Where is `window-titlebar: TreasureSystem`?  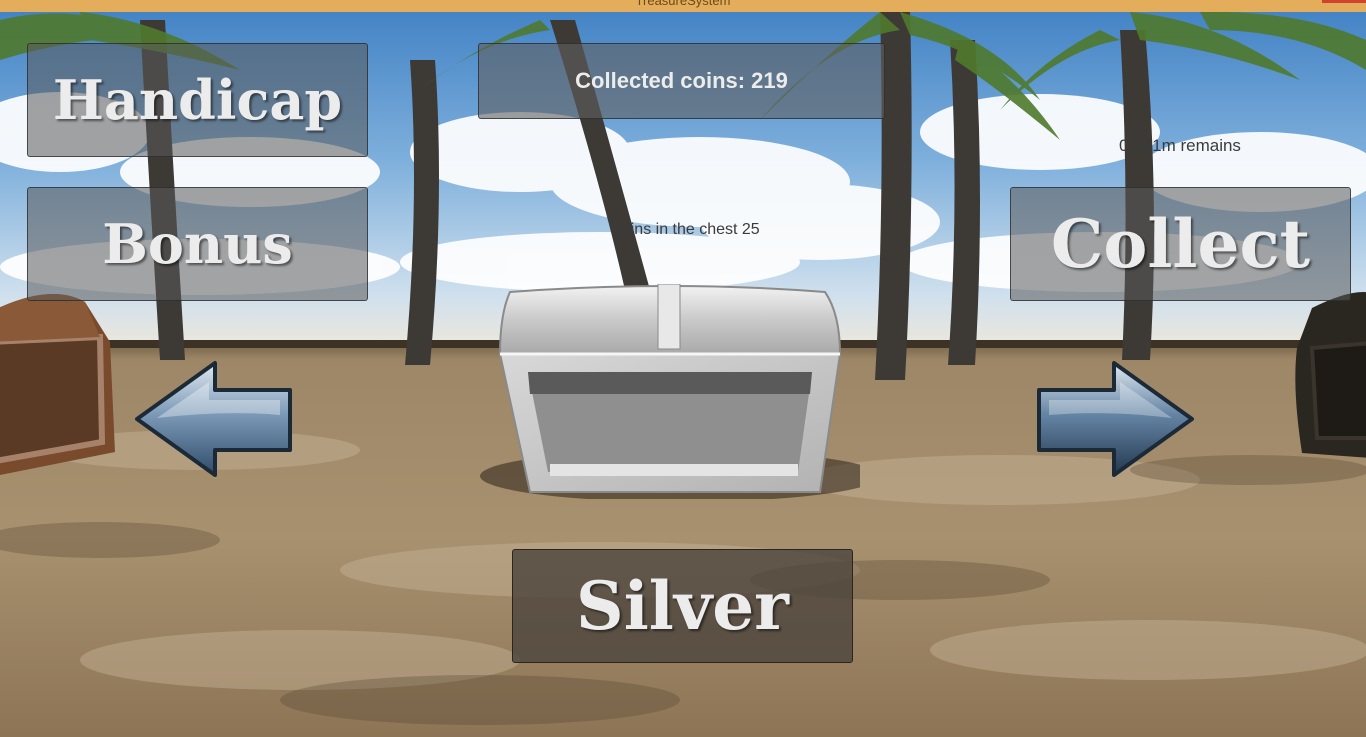
window-titlebar: TreasureSystem is located at coordinates (683, 6).